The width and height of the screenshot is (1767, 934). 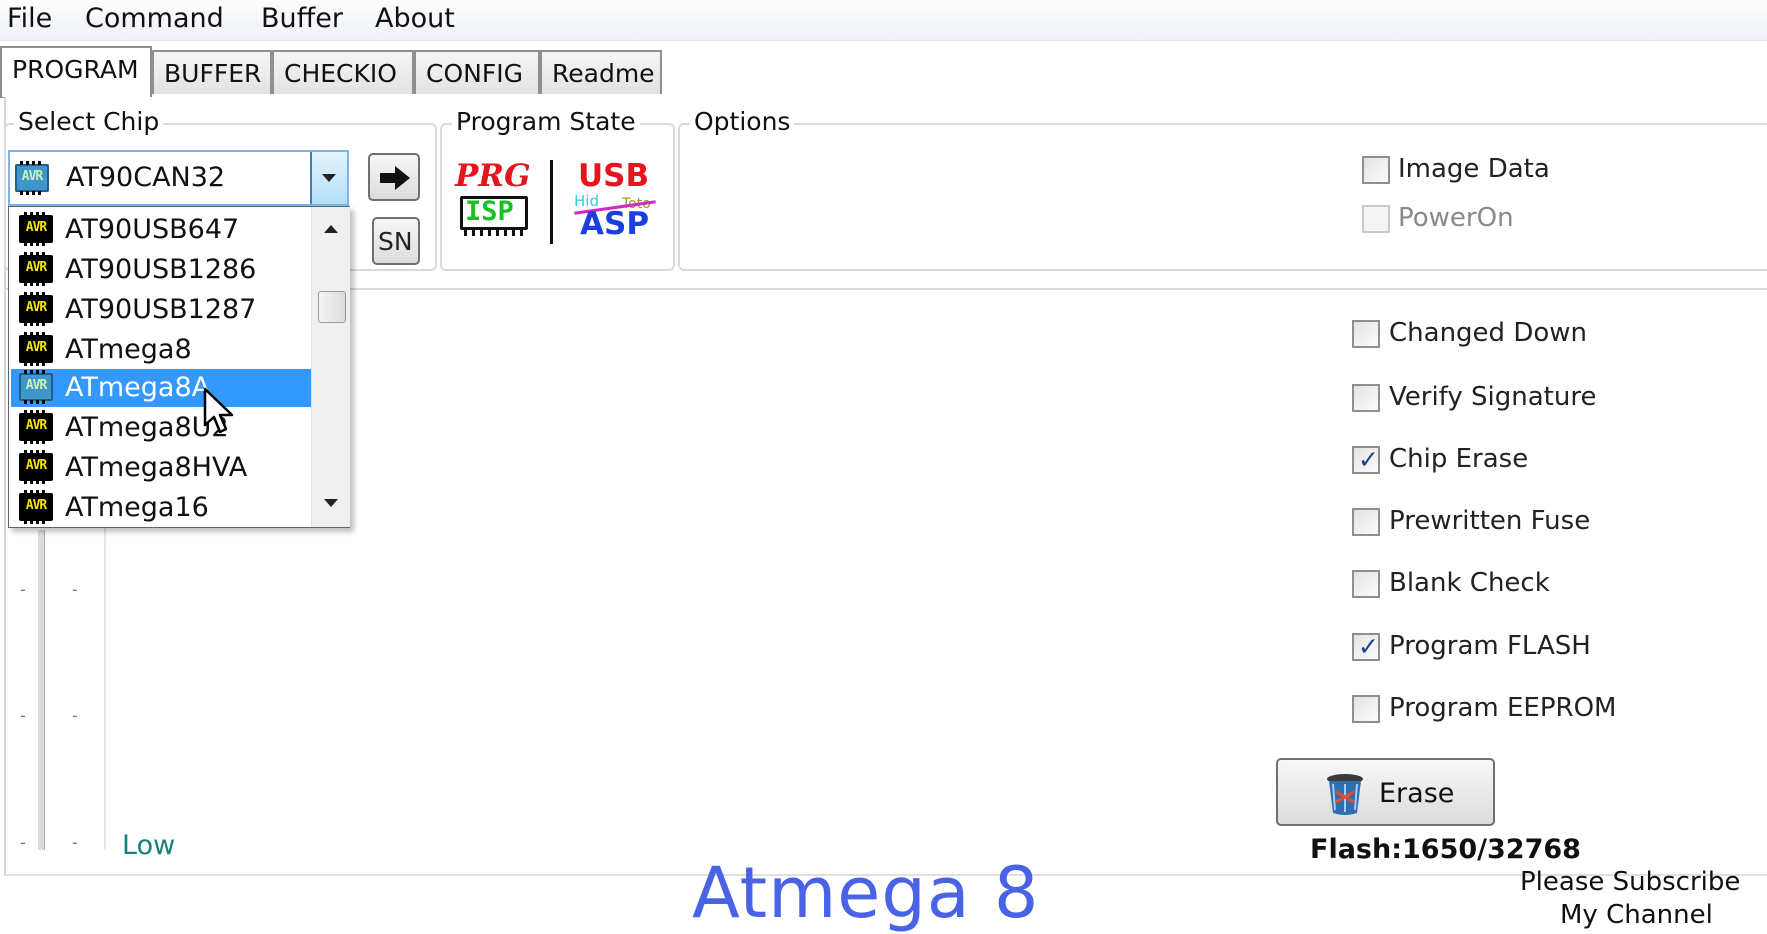 I want to click on prg-isp-logo: PRG ISP, so click(x=497, y=202).